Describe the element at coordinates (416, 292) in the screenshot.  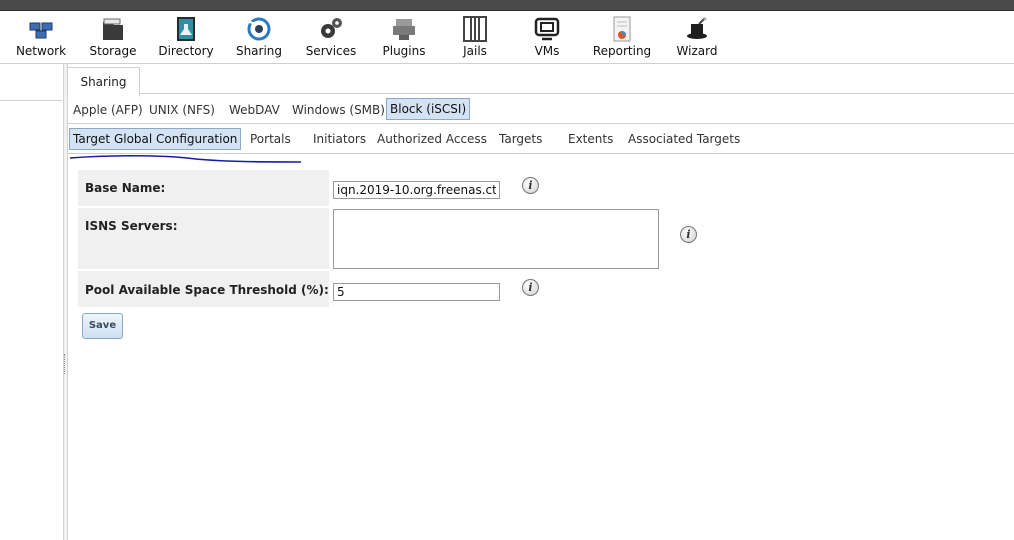
I see `pool-threshold-input` at that location.